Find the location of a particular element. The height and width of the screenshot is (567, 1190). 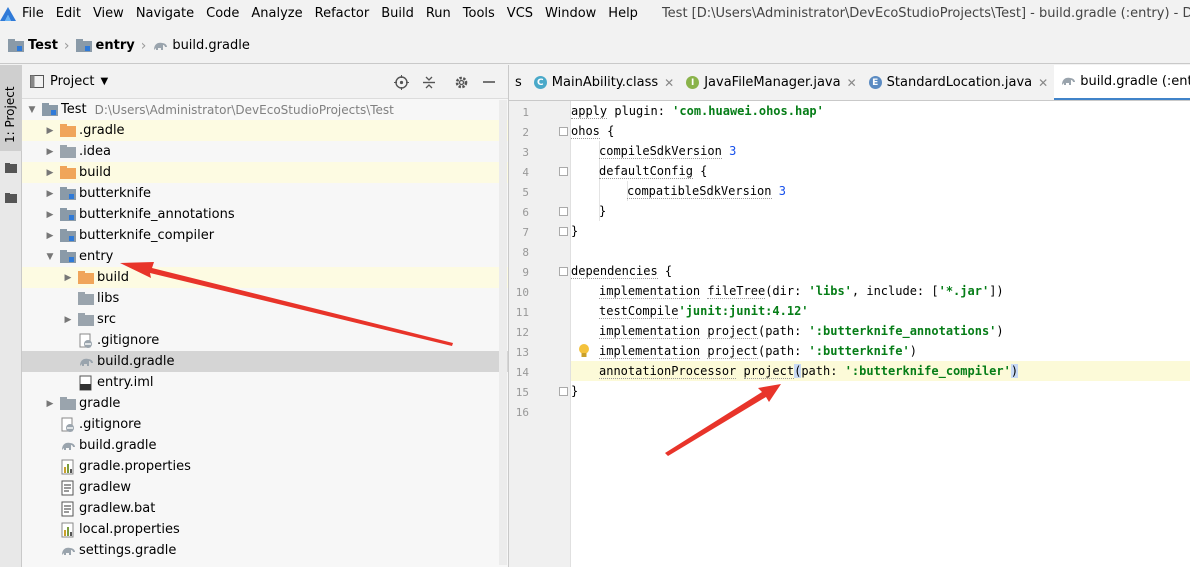

menu-tools: Tools is located at coordinates (479, 14).